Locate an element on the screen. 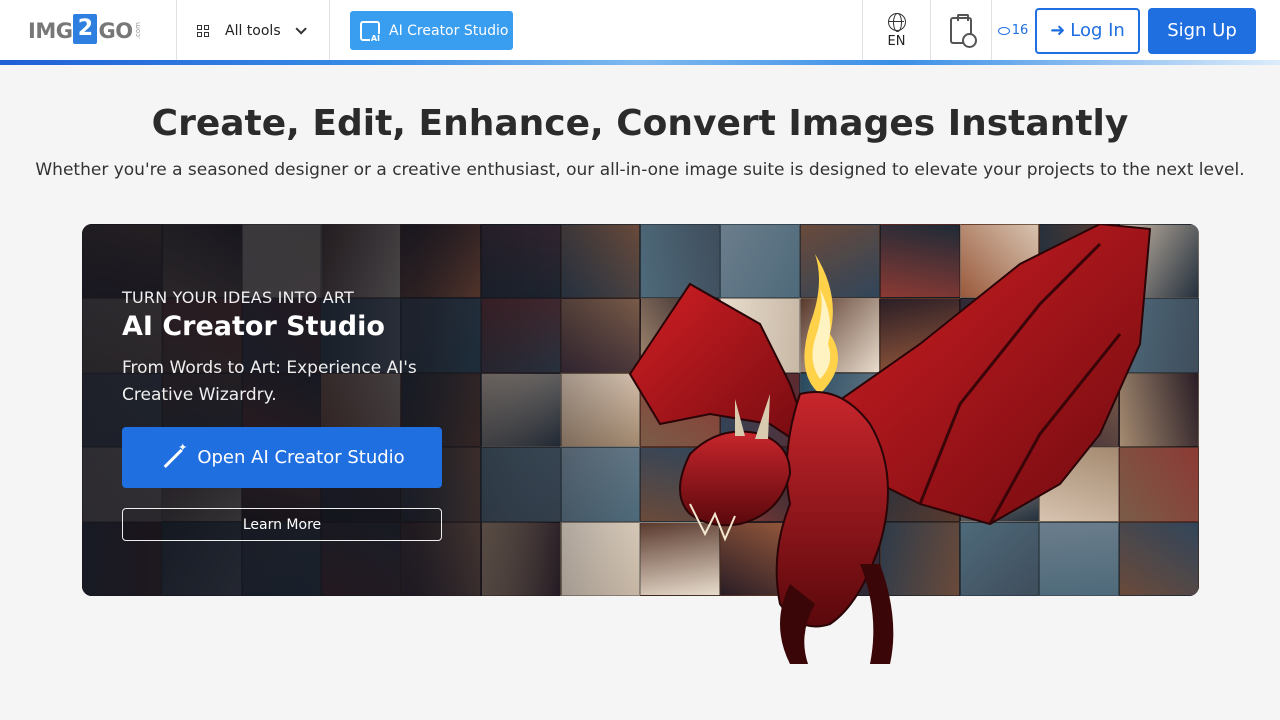  ai-image-icon is located at coordinates (370, 31).